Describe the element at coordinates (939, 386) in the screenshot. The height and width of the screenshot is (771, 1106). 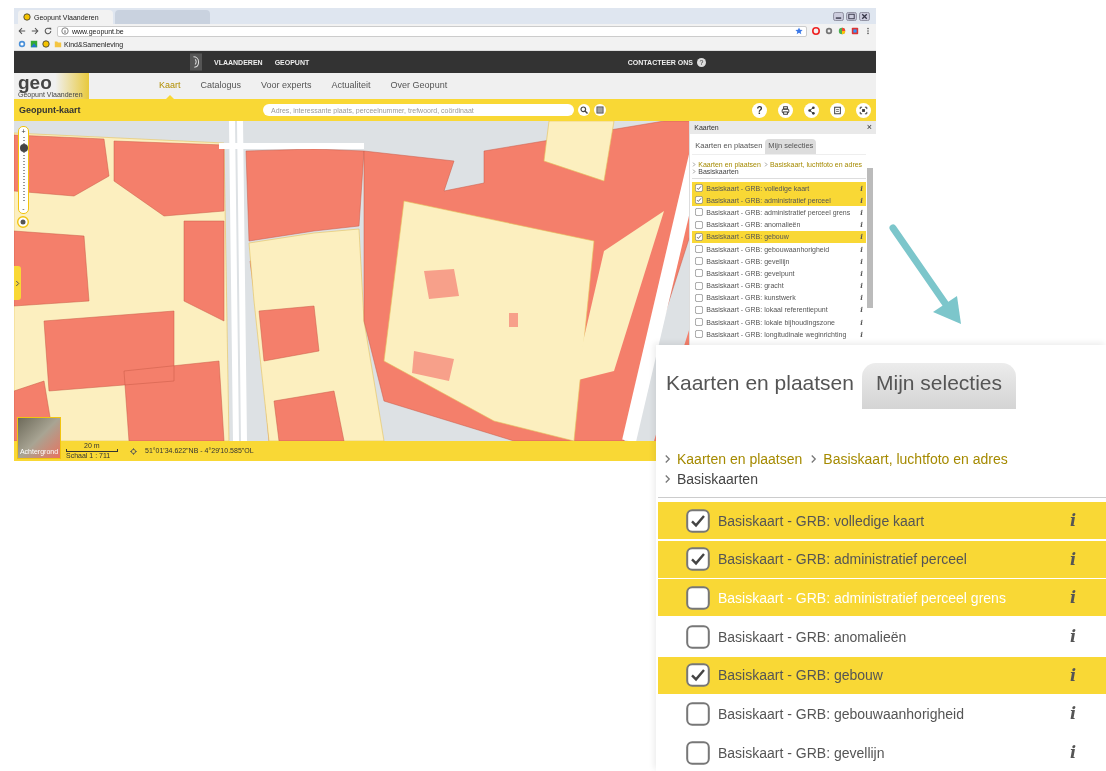
I see `panel-tab: Mijn selecties` at that location.